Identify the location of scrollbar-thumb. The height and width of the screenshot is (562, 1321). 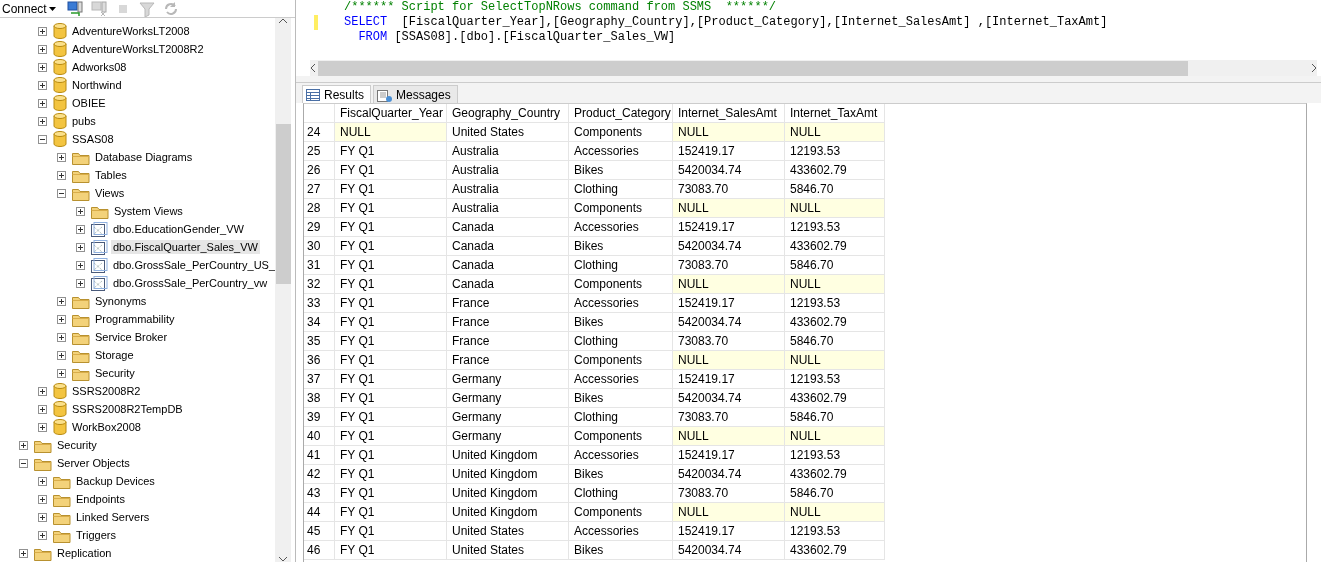
(283, 204).